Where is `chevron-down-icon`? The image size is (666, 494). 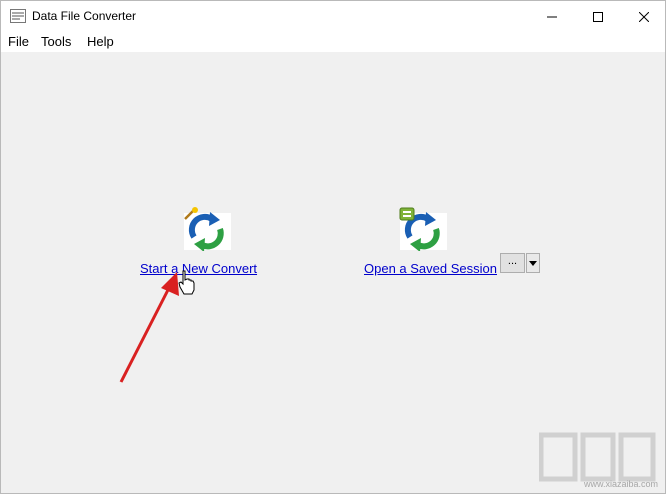
chevron-down-icon is located at coordinates (533, 263).